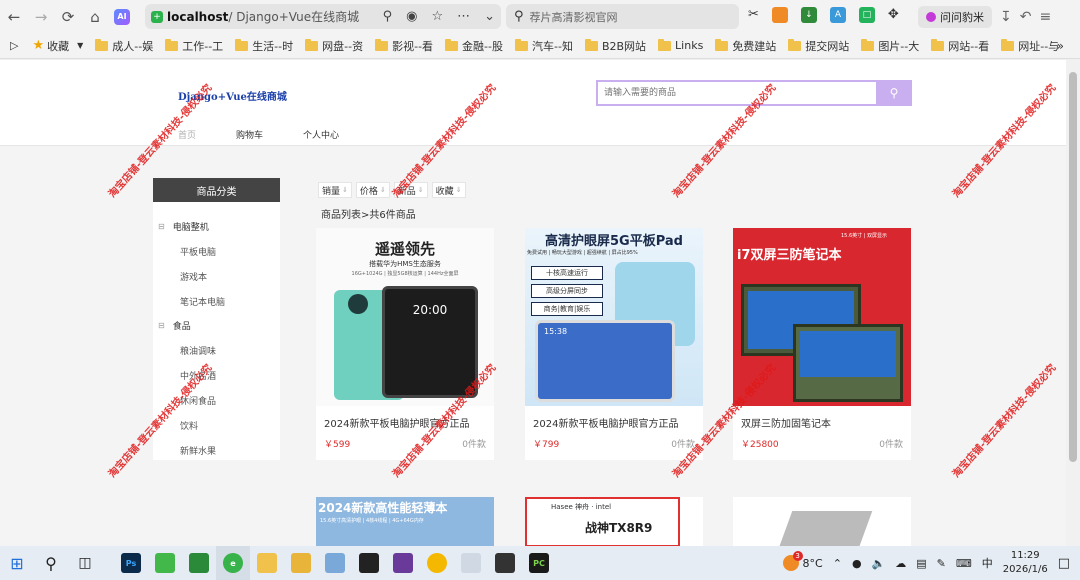 Image resolution: width=1080 pixels, height=580 pixels. Describe the element at coordinates (174, 325) in the screenshot. I see `category-food: ⊟ 食品` at that location.